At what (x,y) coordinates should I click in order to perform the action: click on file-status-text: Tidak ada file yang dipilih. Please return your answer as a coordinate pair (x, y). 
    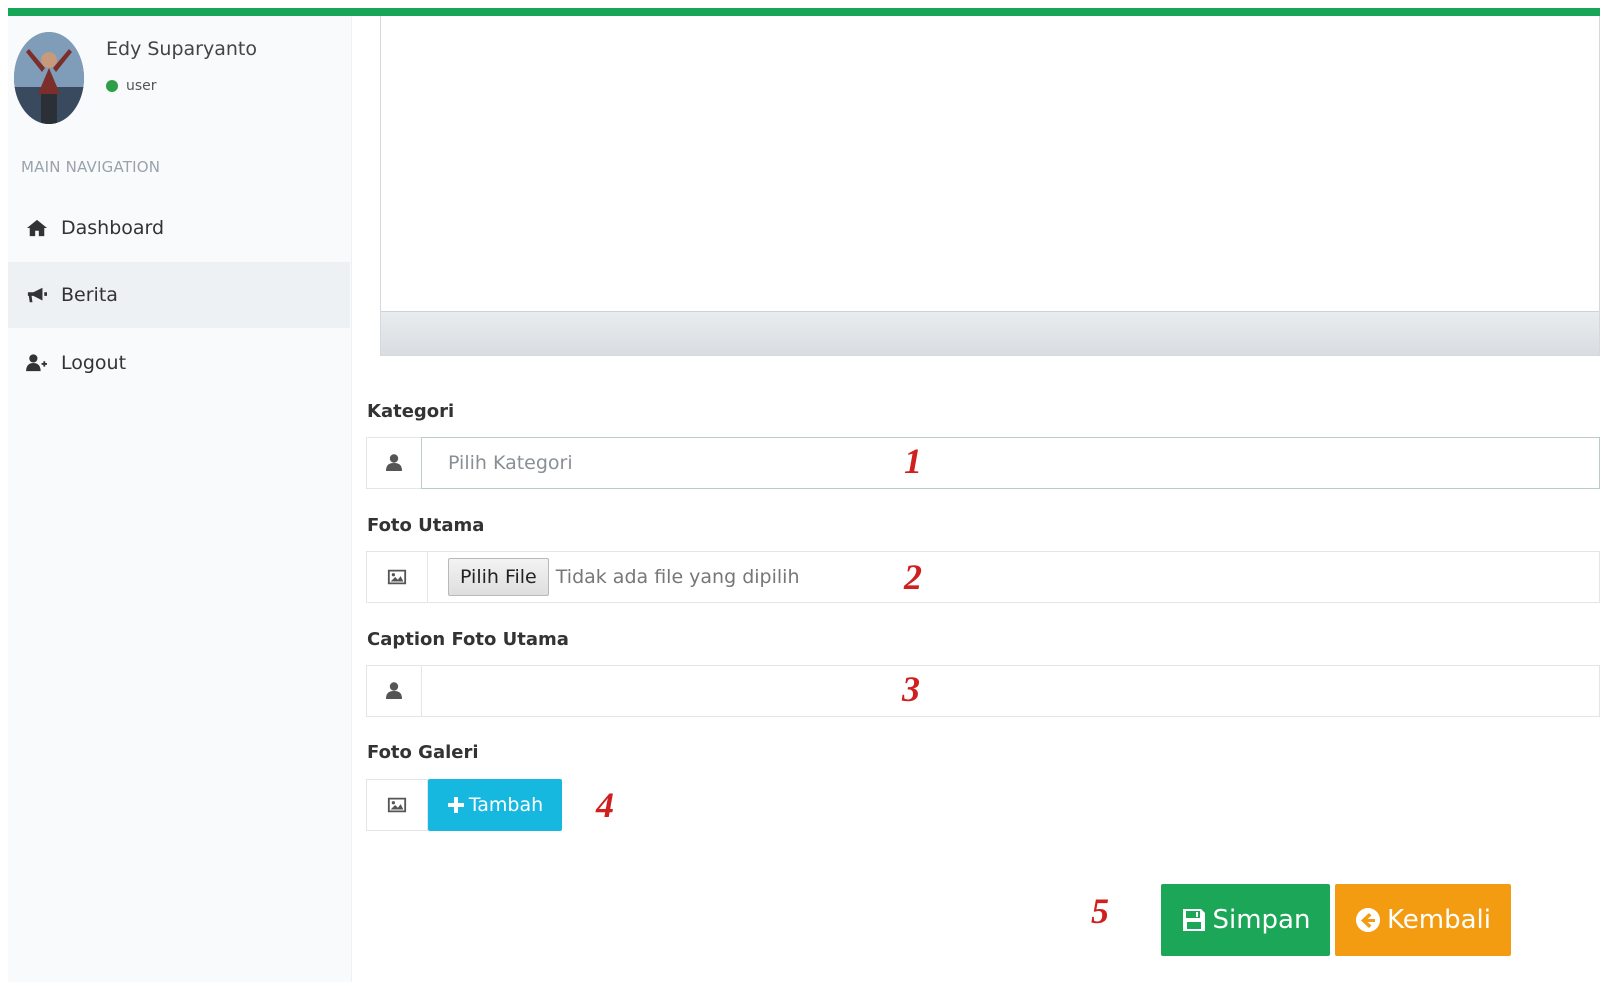
    Looking at the image, I should click on (677, 577).